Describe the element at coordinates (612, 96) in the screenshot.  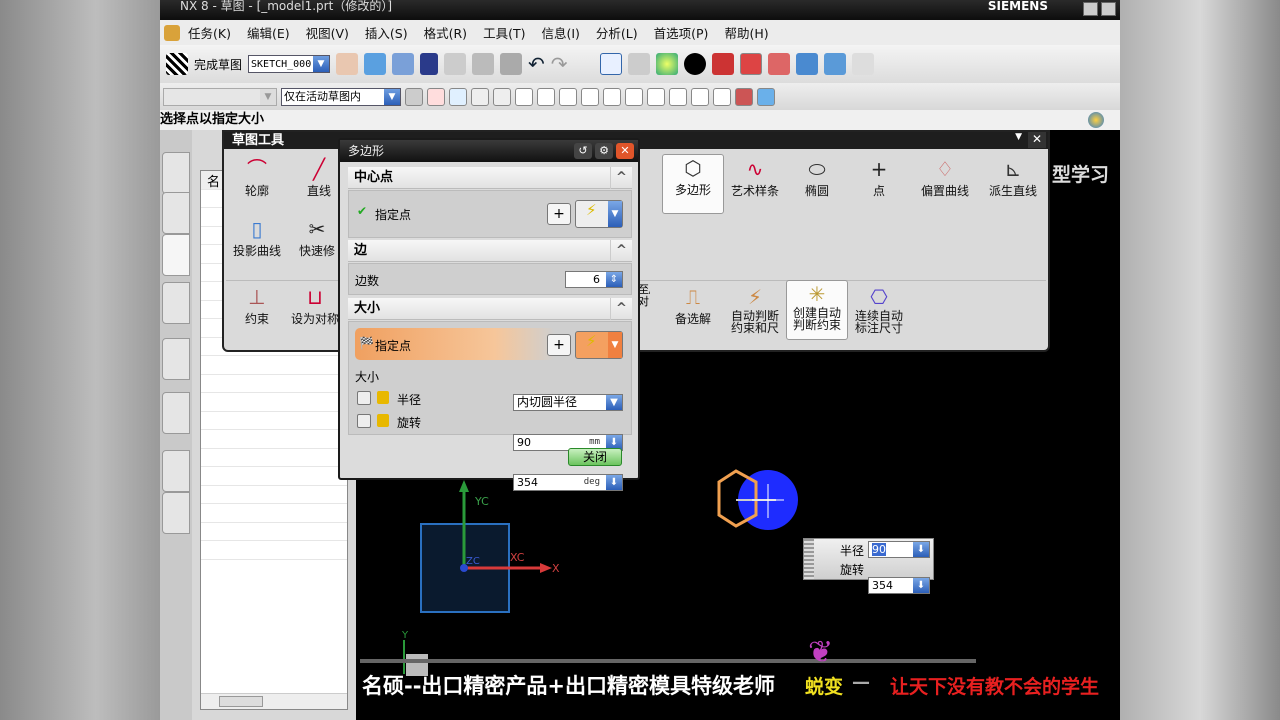
I see `point-on-curve-icon` at that location.